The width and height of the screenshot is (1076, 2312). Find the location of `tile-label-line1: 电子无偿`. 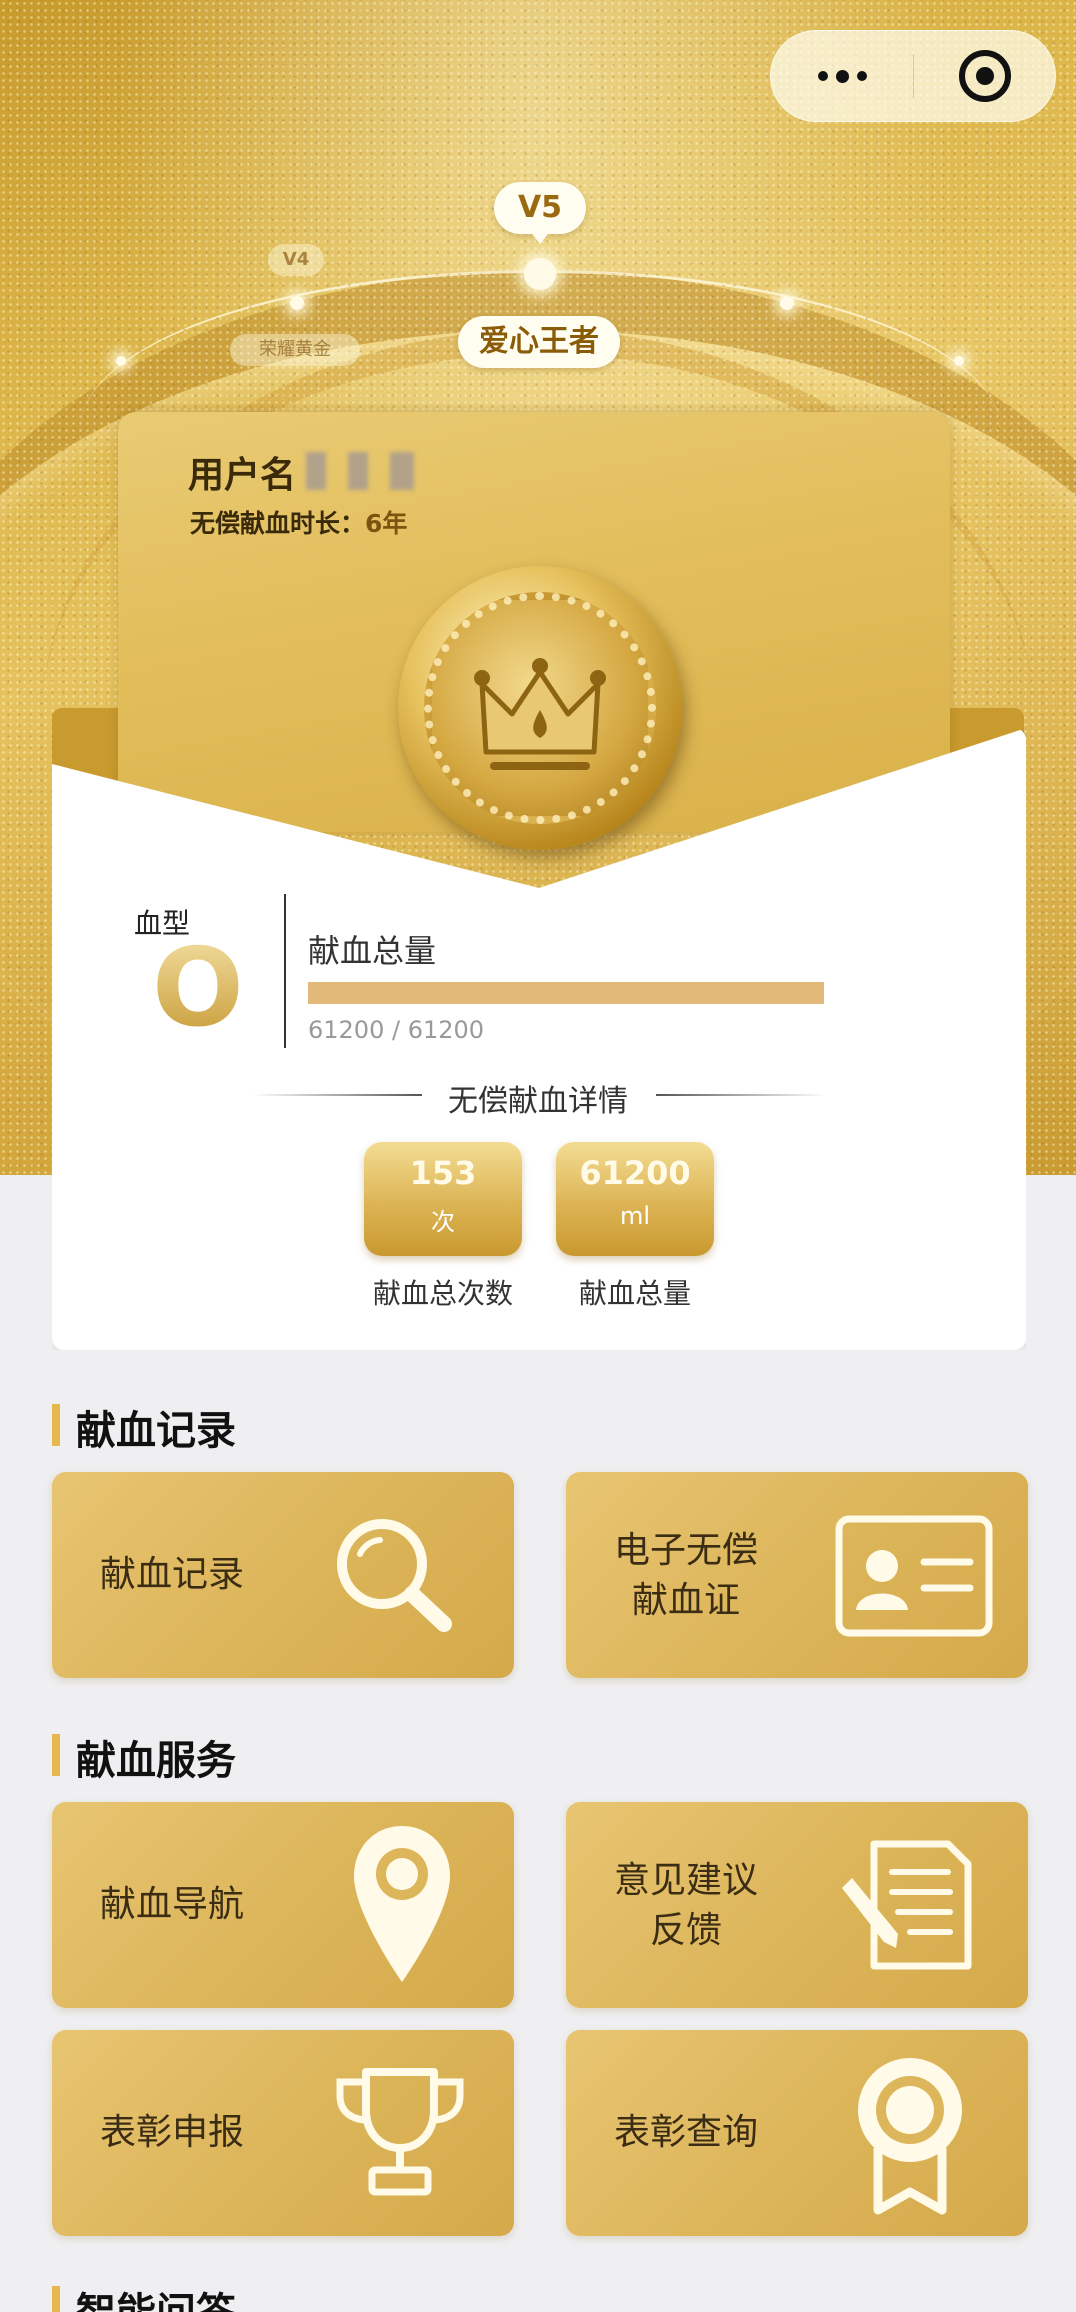

tile-label-line1: 电子无偿 is located at coordinates (685, 1550).